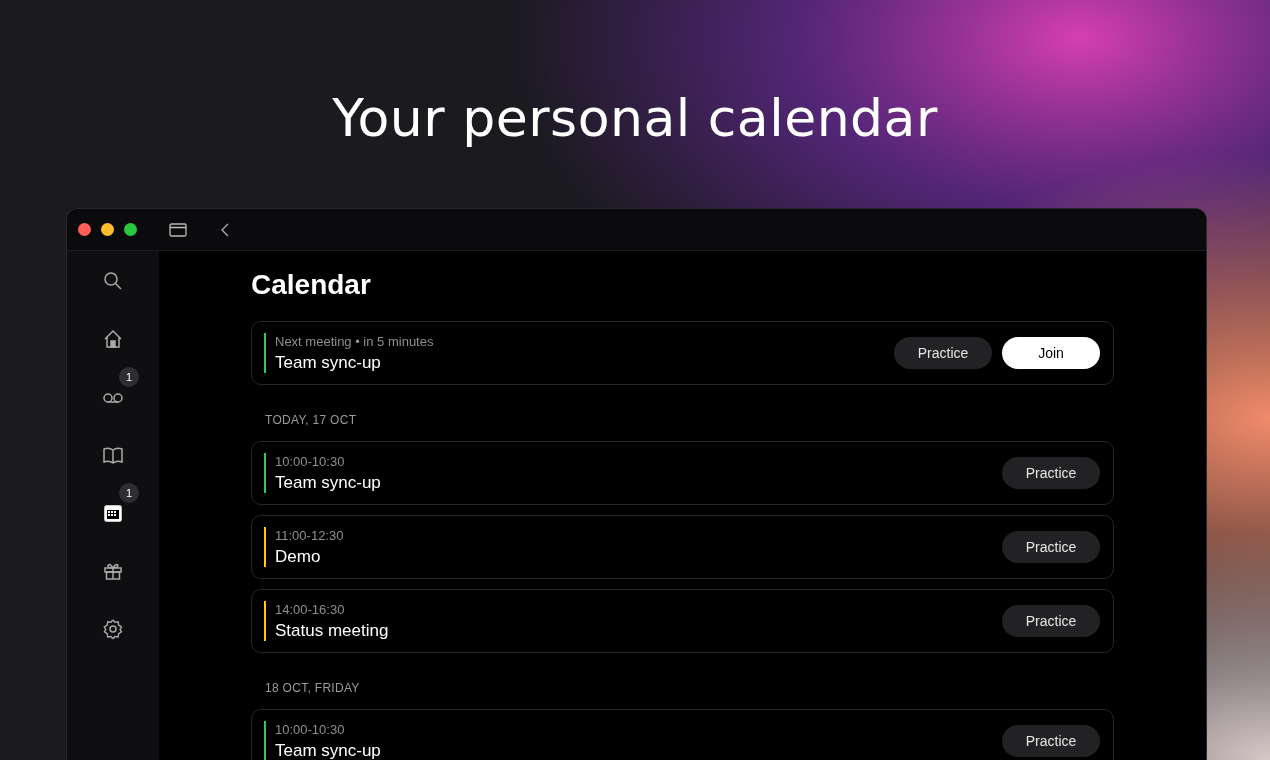  Describe the element at coordinates (113, 629) in the screenshot. I see `settings-icon` at that location.